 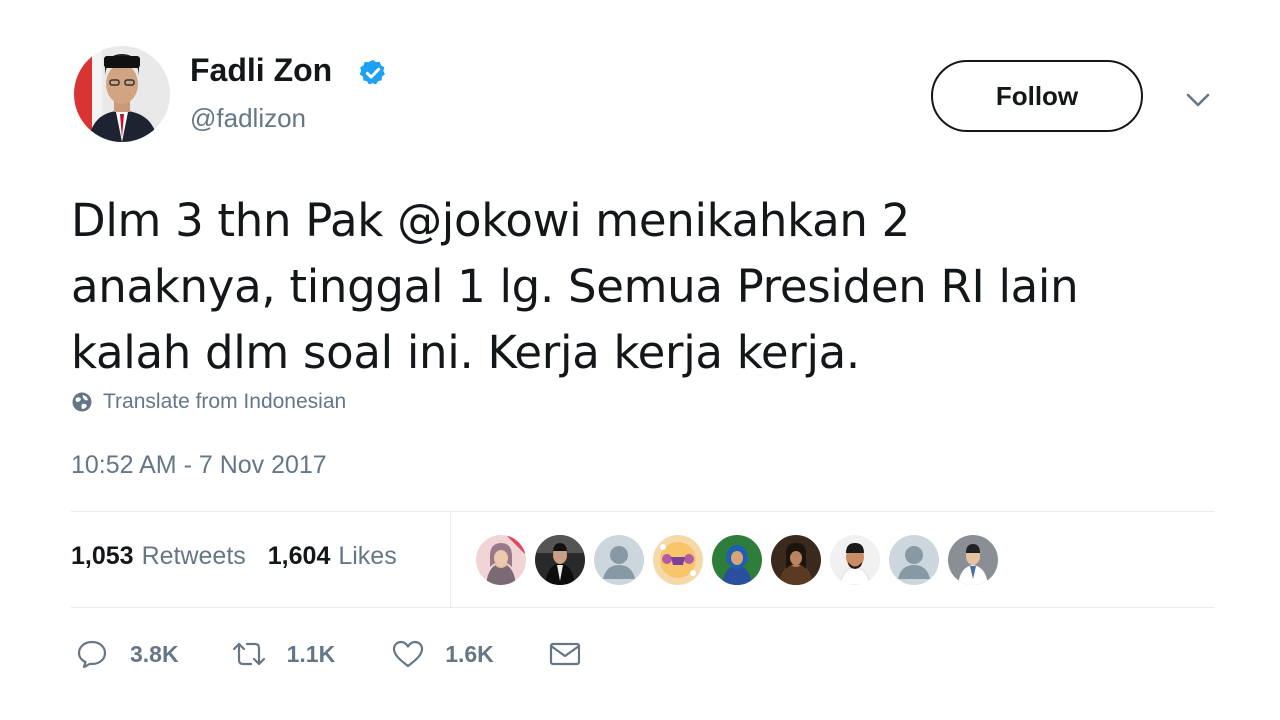 What do you see at coordinates (490, 220) in the screenshot?
I see `tweet-text-line: Dlm 3 thn Pak @jokowi menikahkan 2` at bounding box center [490, 220].